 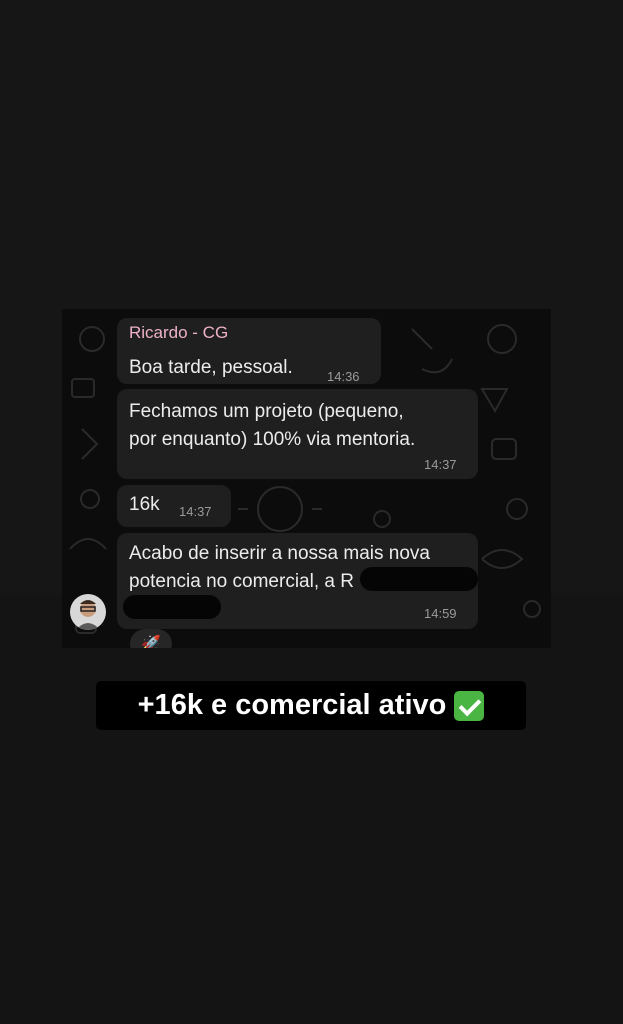 What do you see at coordinates (211, 367) in the screenshot?
I see `message-text: Boa tarde, pessoal.` at bounding box center [211, 367].